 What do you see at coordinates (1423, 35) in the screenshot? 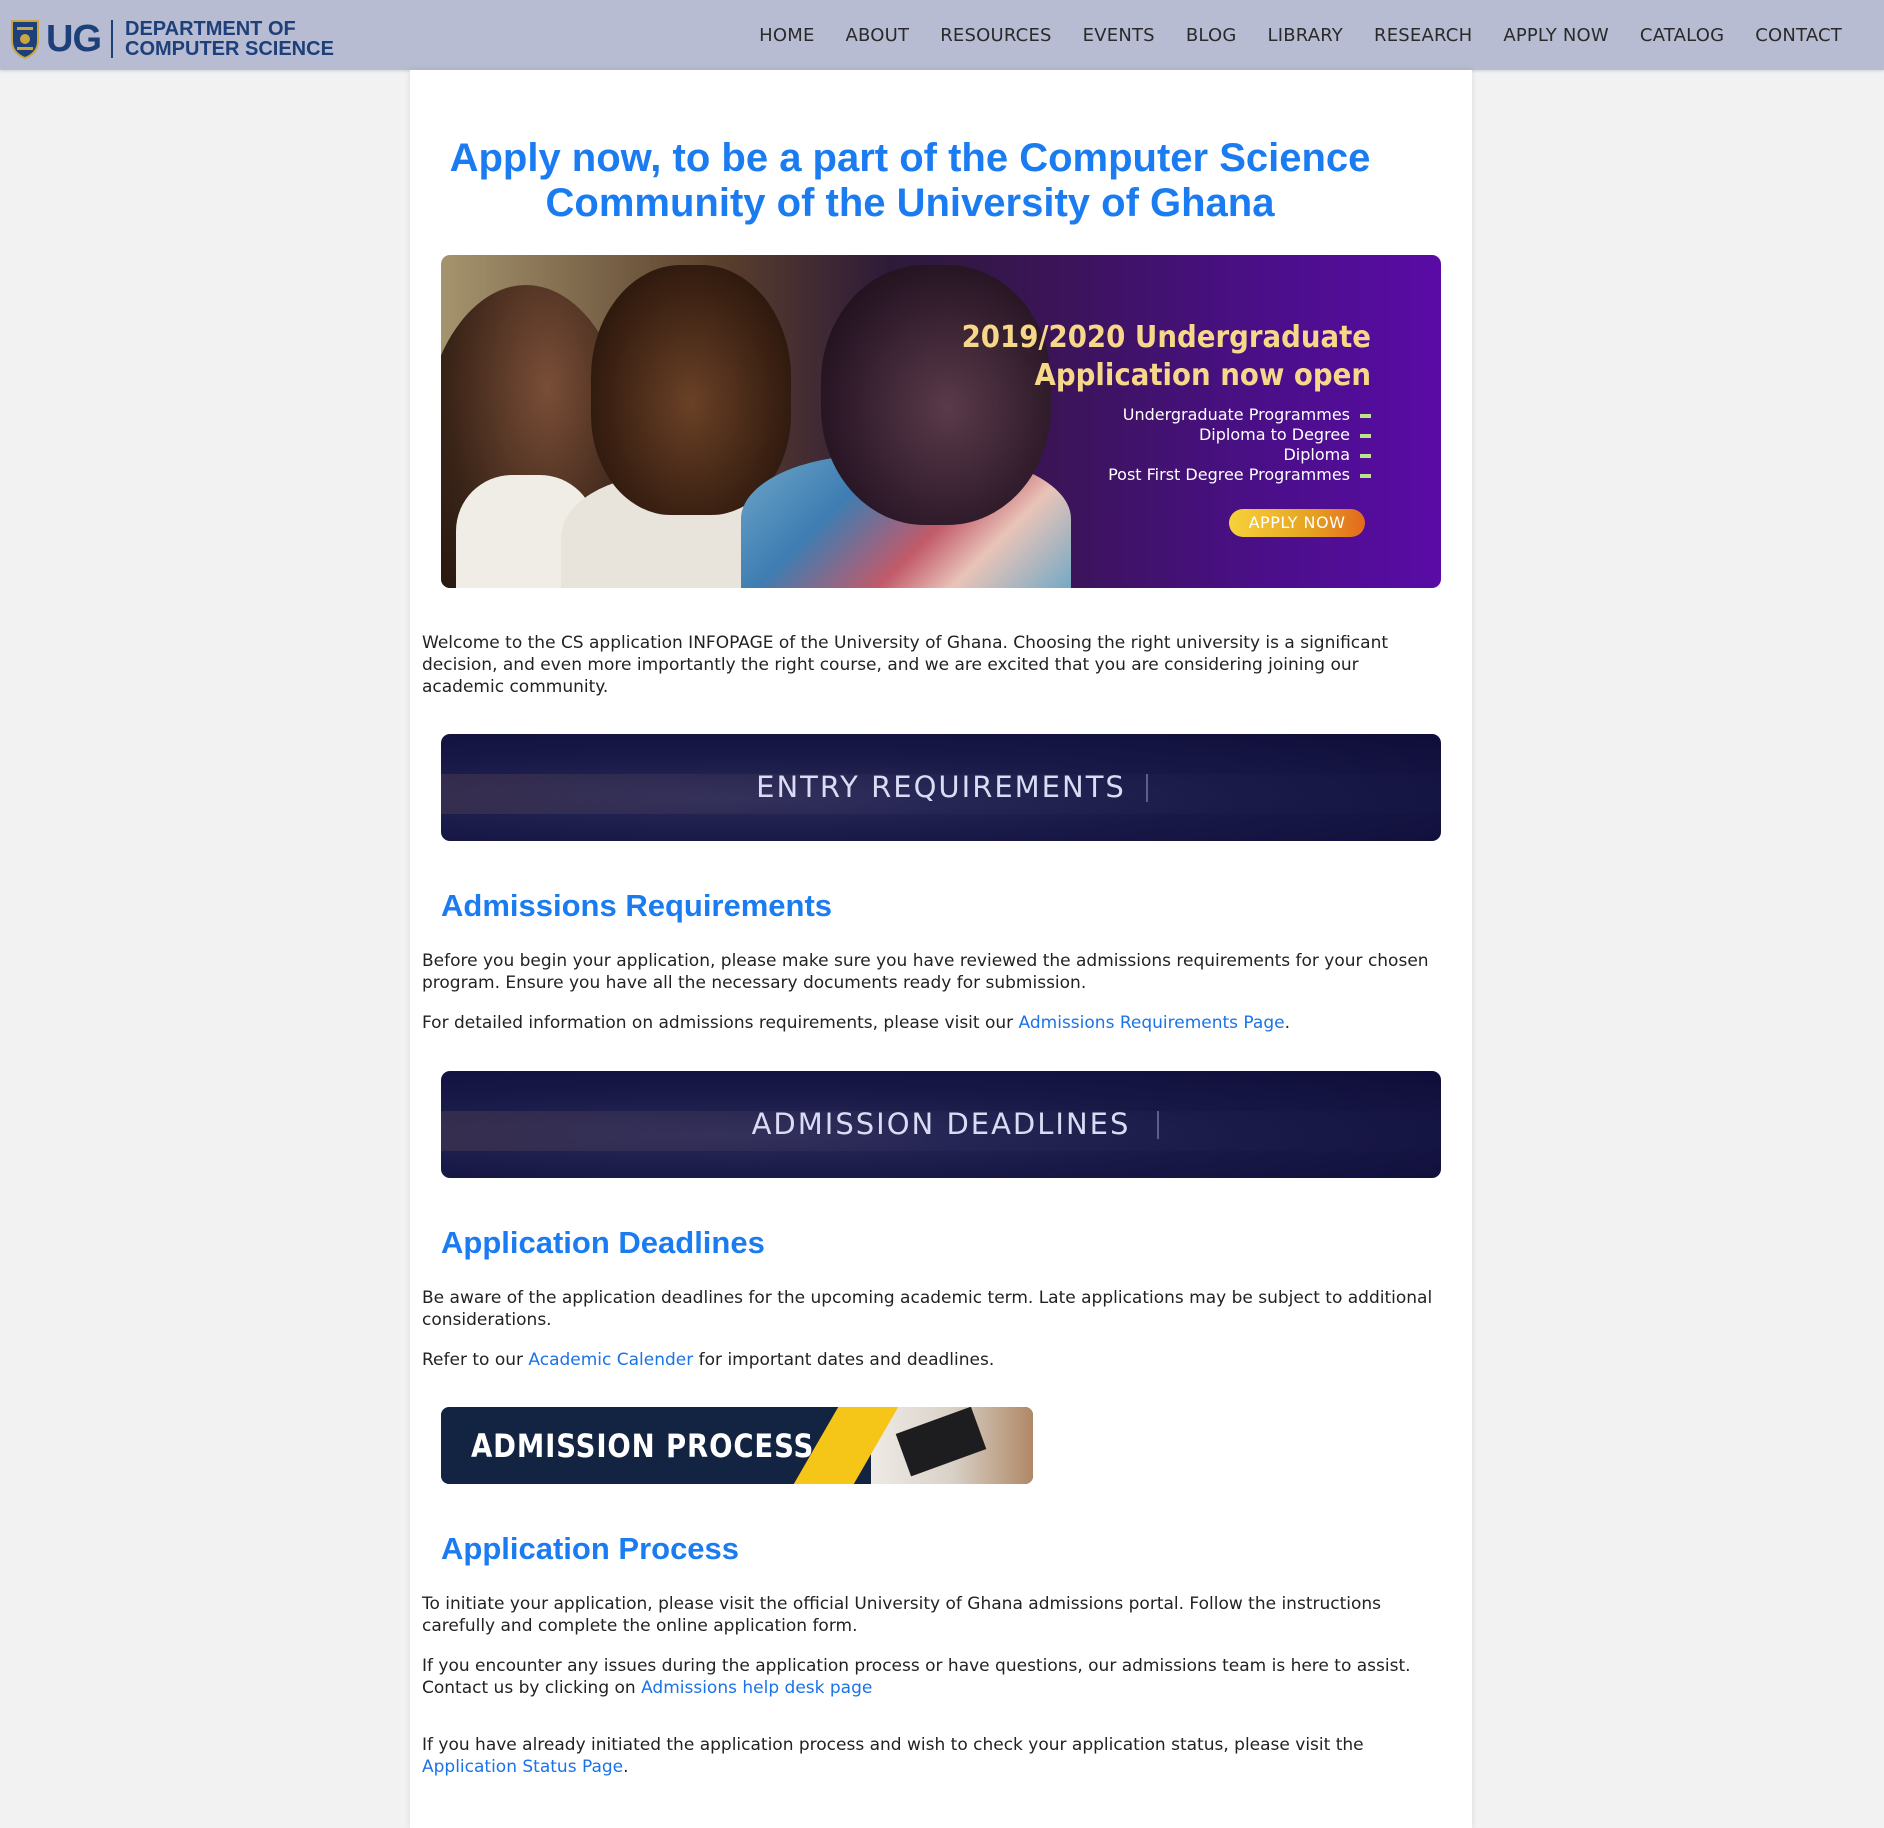
I see `nav-research: RESEARCH` at bounding box center [1423, 35].